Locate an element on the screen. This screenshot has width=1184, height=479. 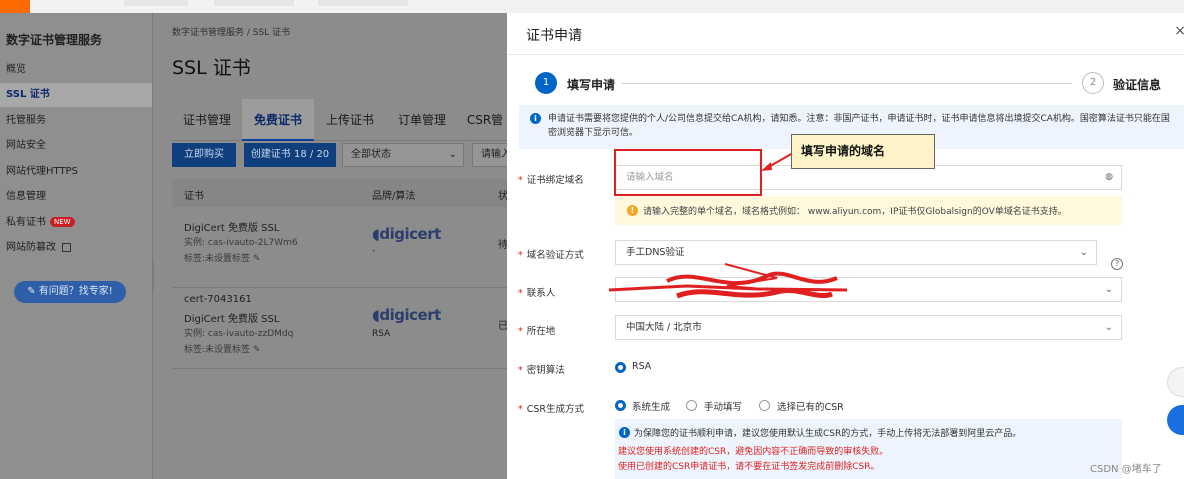
algo-label-text: 密钥算法 is located at coordinates (545, 370).